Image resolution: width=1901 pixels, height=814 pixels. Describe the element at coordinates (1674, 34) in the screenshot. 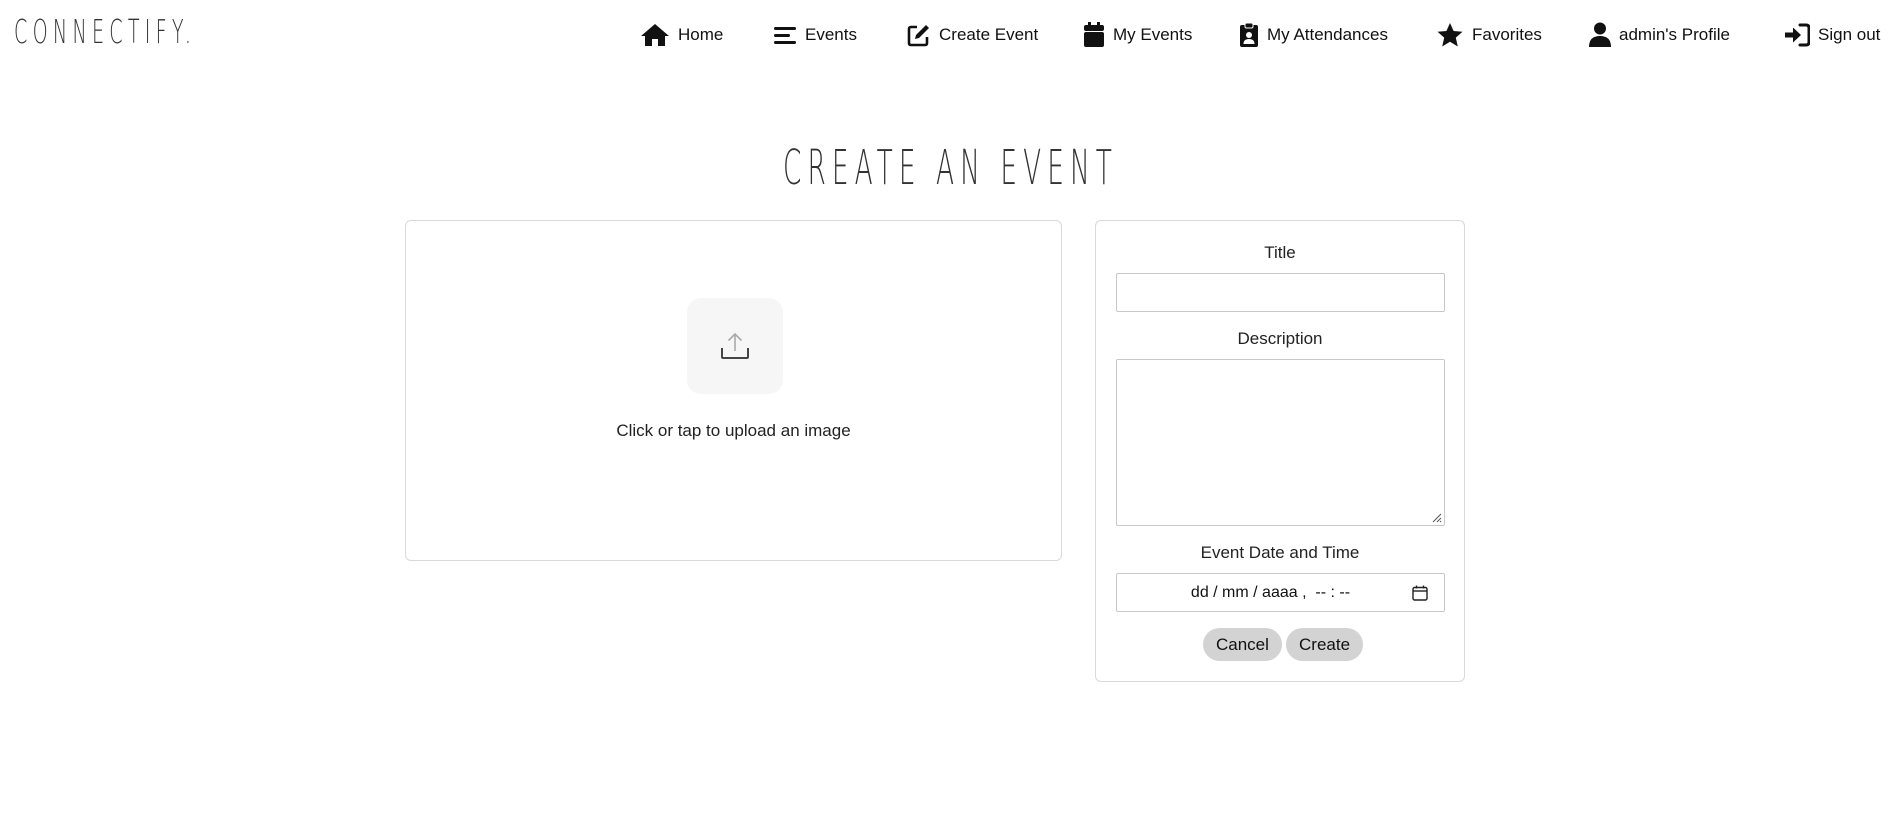

I see `nav-profile-label: admin's Profile` at that location.